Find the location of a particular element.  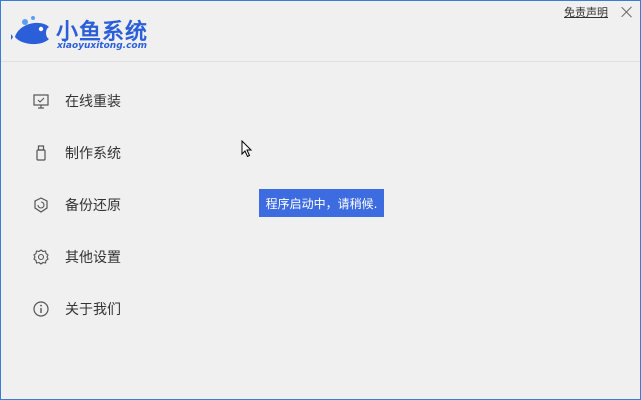

sidebar-item-make-system: 制作系统 is located at coordinates (101, 153).